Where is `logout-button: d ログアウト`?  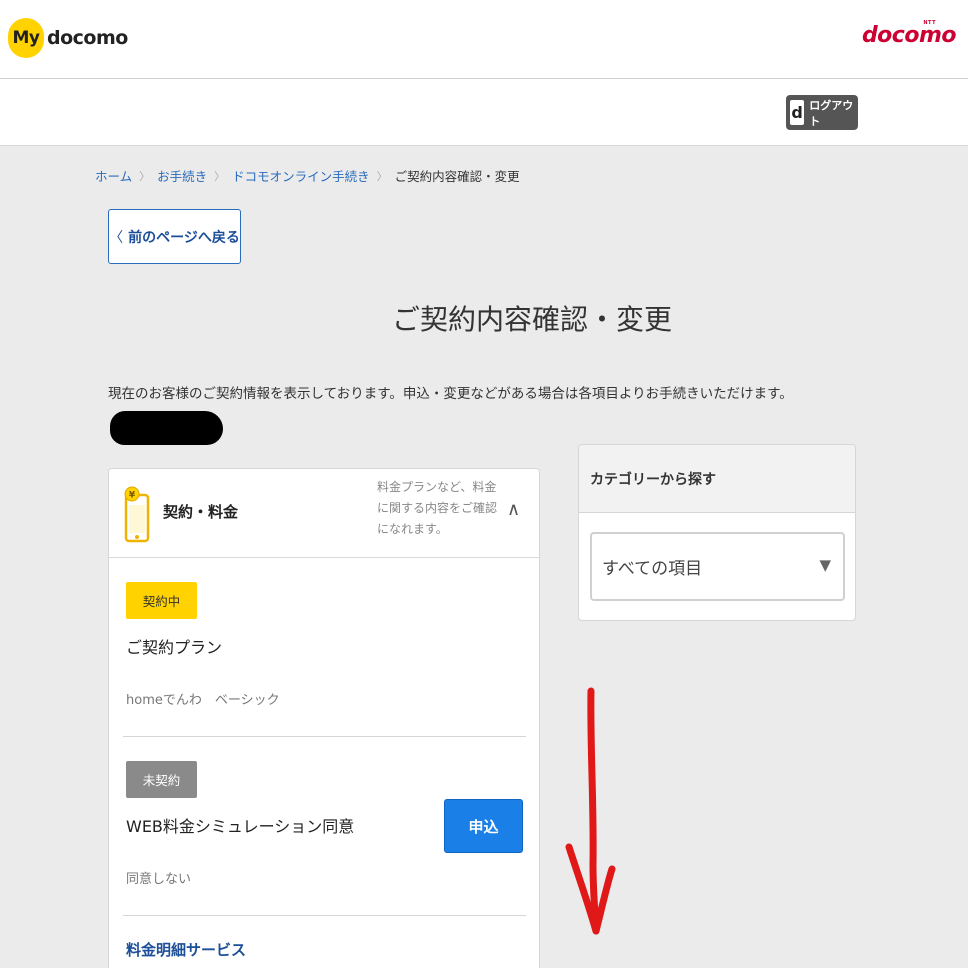
logout-button: d ログアウト is located at coordinates (822, 112).